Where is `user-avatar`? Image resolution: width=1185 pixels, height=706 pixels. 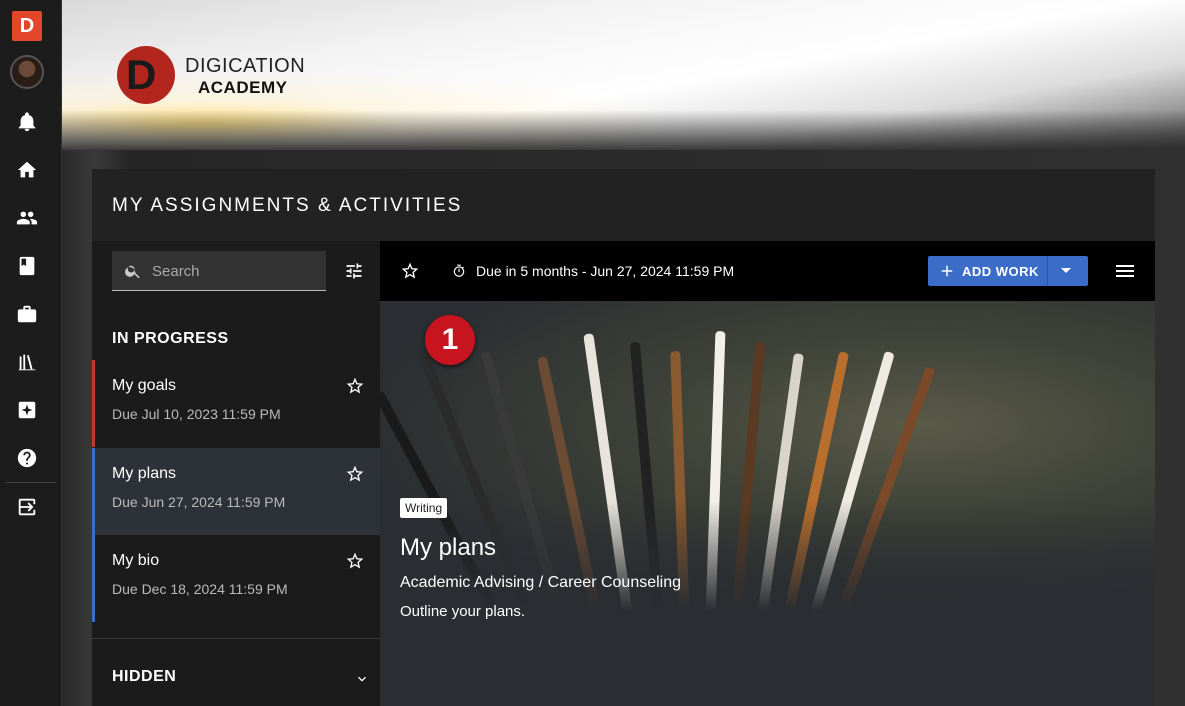 user-avatar is located at coordinates (27, 72).